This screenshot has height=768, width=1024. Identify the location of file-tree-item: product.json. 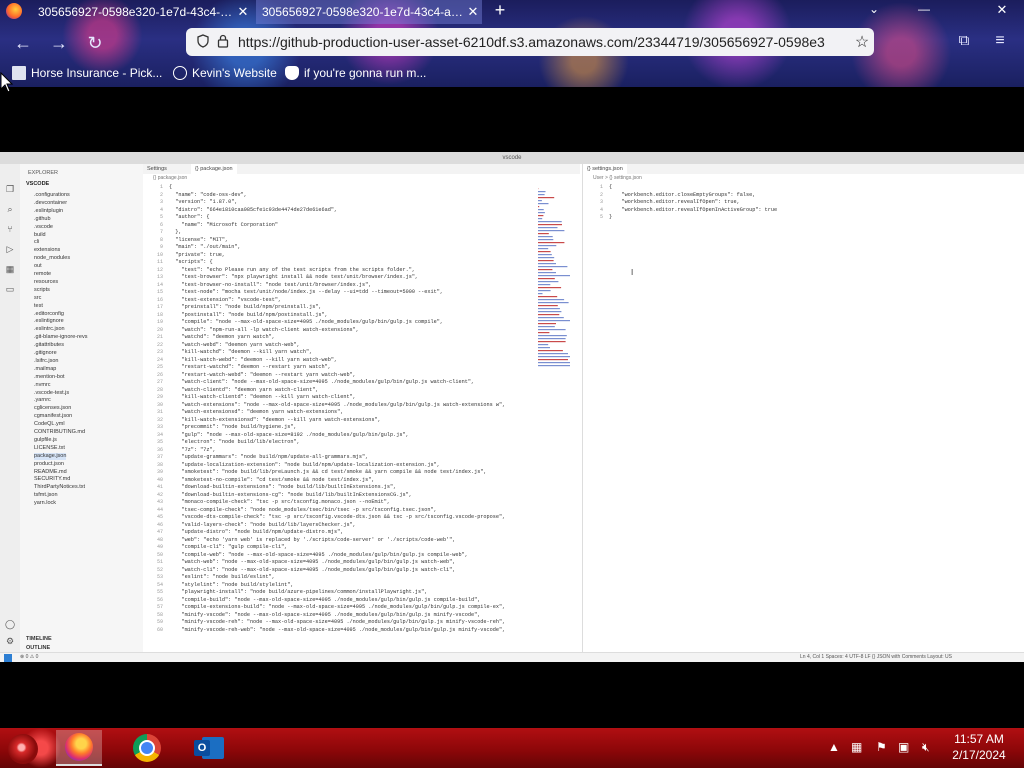
(49, 464).